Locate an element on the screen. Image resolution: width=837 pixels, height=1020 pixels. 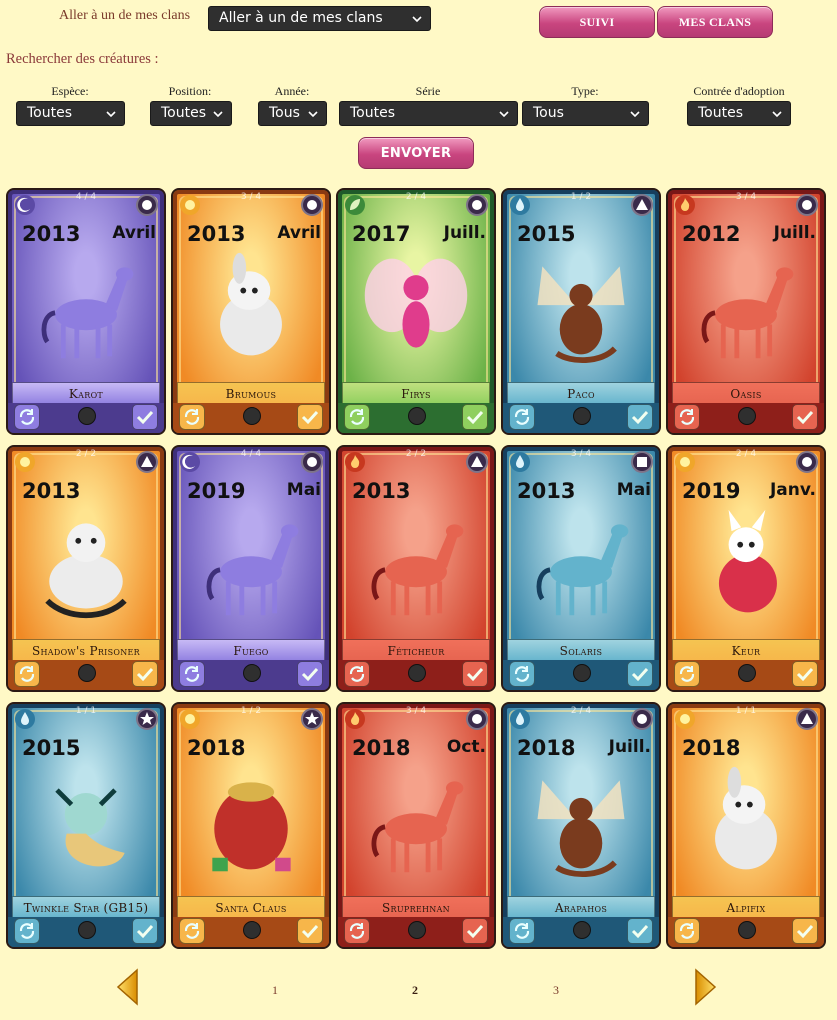
fire-element-icon is located at coordinates (355, 719).